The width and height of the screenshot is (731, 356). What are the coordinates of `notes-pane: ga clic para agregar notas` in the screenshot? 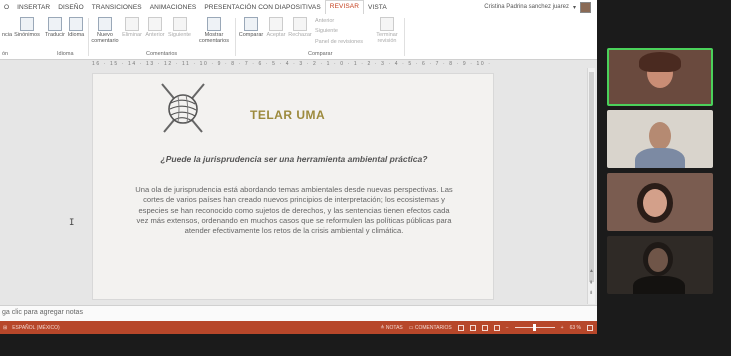 It's located at (298, 313).